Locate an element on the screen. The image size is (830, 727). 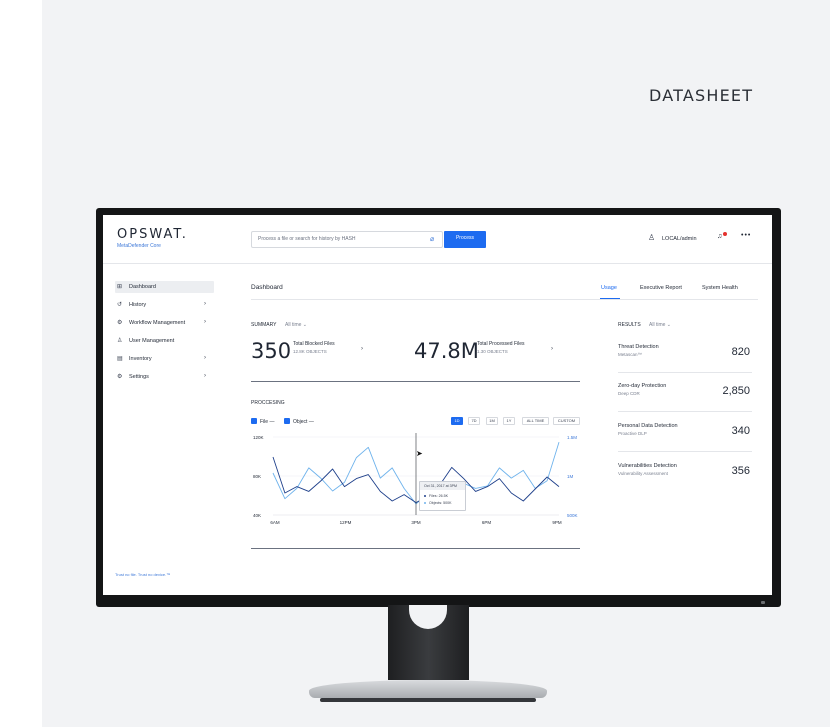
blocked-objects-count: 12.8K OBJECTS is located at coordinates (310, 351).